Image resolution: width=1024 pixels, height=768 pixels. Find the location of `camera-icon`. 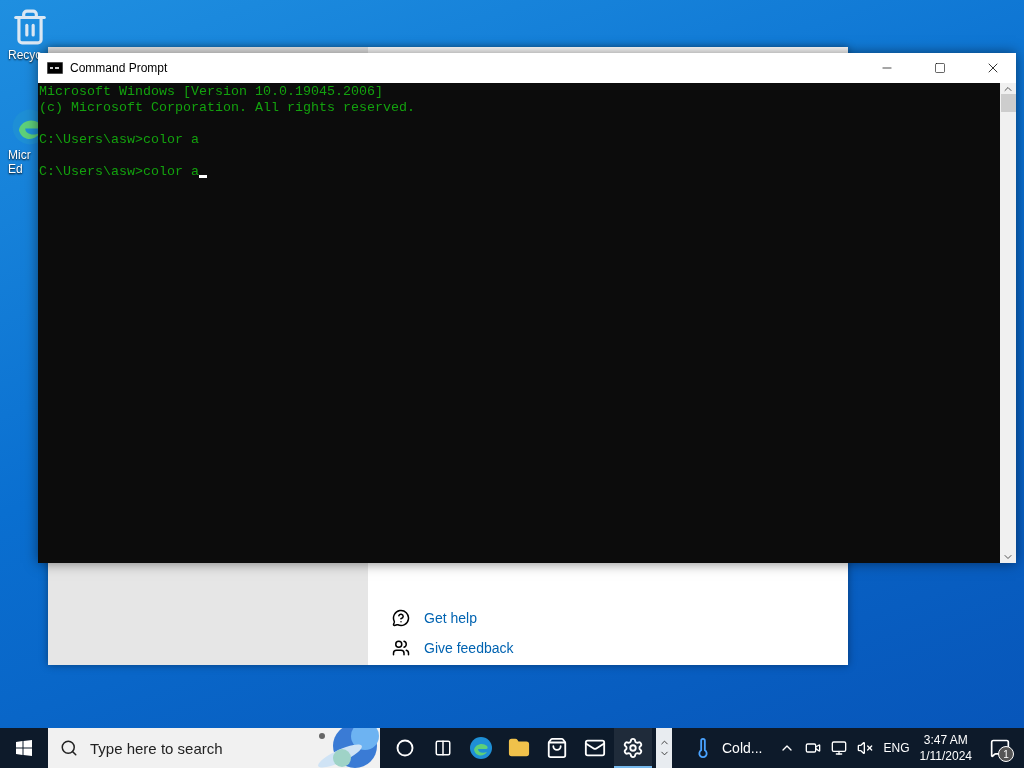

camera-icon is located at coordinates (813, 748).